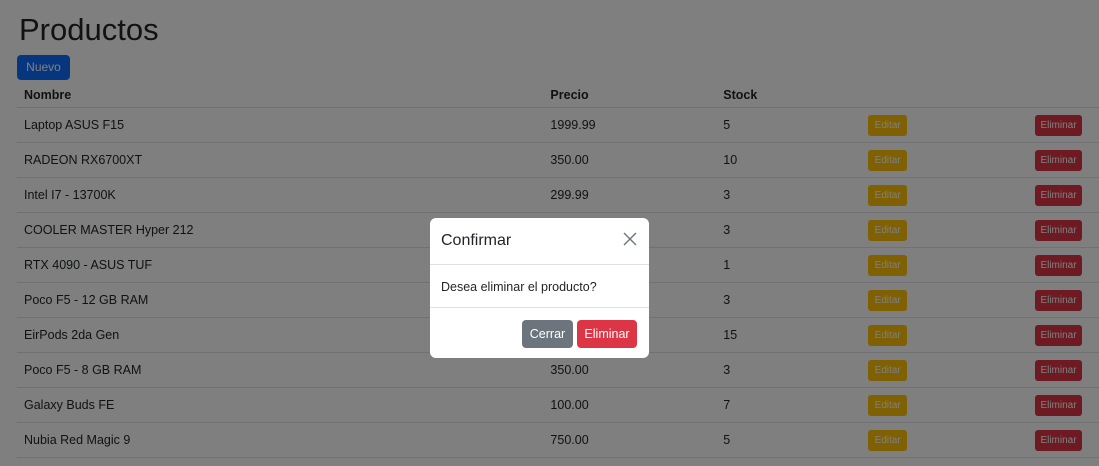  Describe the element at coordinates (607, 334) in the screenshot. I see `confirm-delete-button: Eliminar` at that location.